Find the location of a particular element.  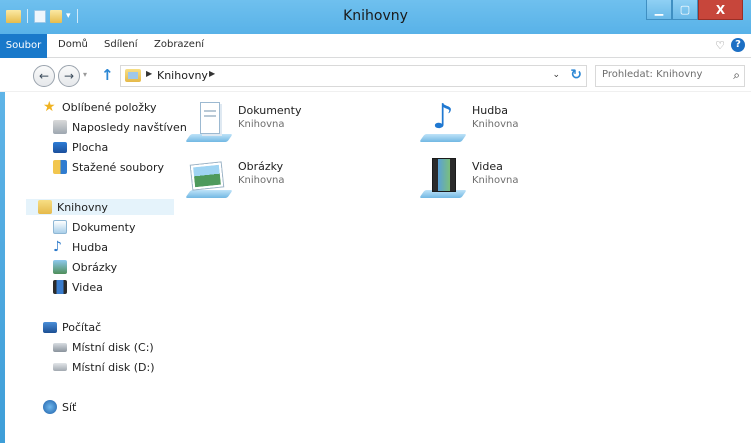

documents-library-icon is located at coordinates (209, 122).